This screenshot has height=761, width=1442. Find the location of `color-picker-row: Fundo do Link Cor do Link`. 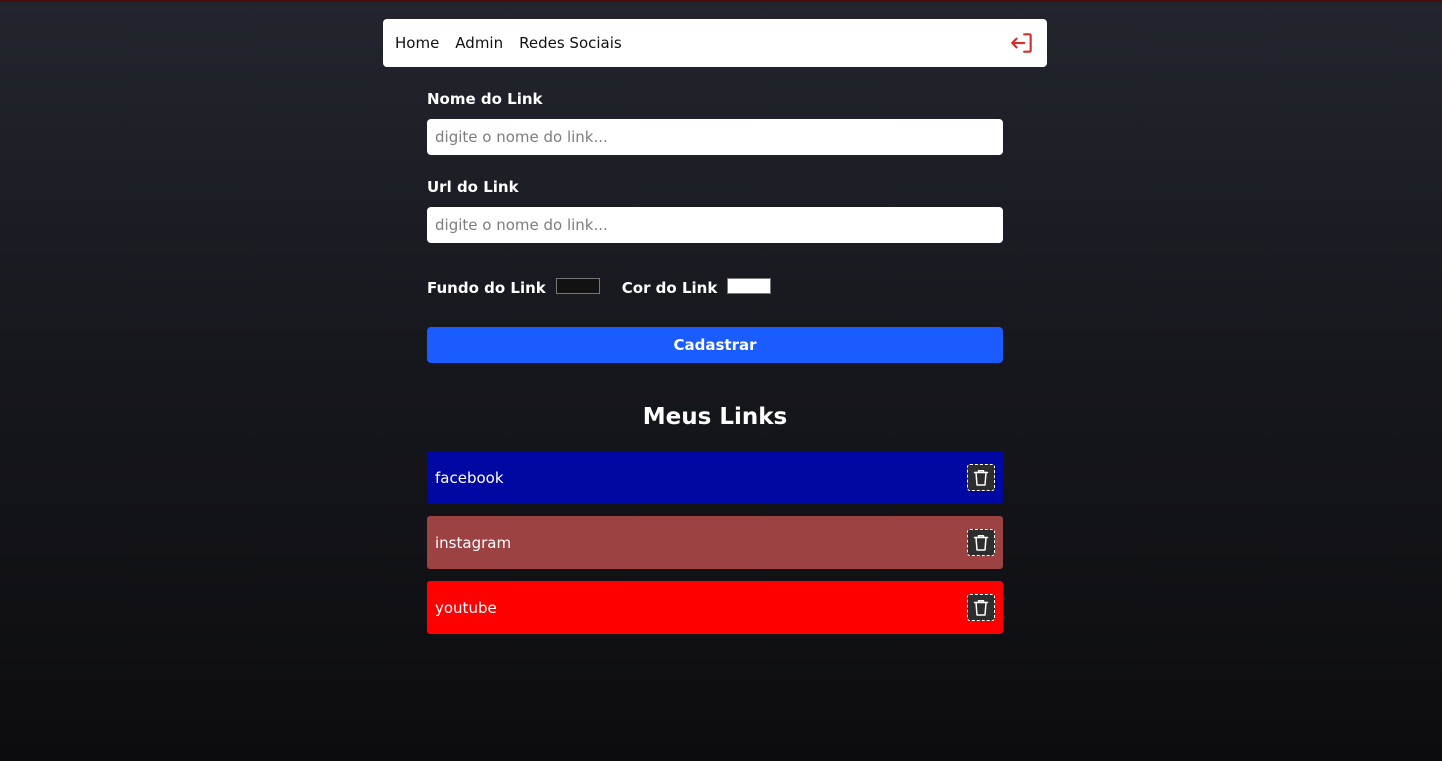

color-picker-row: Fundo do Link Cor do Link is located at coordinates (599, 288).